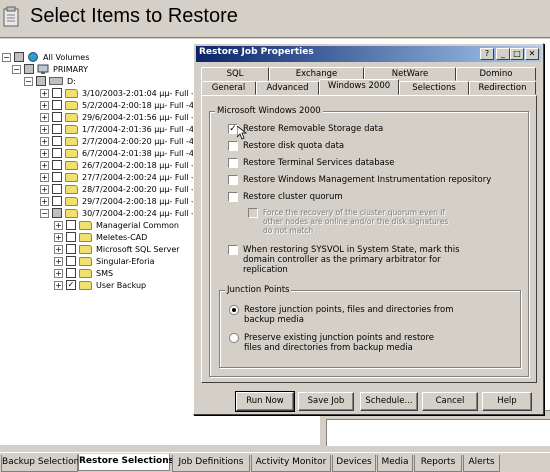 The height and width of the screenshot is (472, 550). Describe the element at coordinates (265, 401) in the screenshot. I see `run-now-button: Run Now` at that location.